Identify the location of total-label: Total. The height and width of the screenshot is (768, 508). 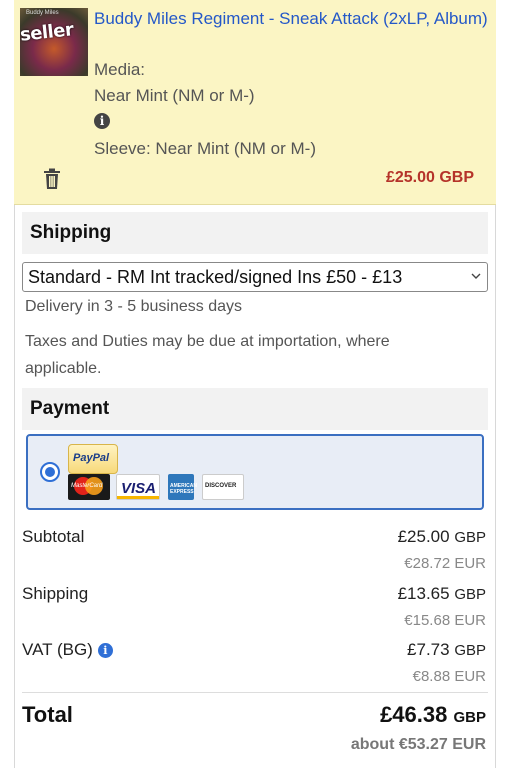
(47, 714).